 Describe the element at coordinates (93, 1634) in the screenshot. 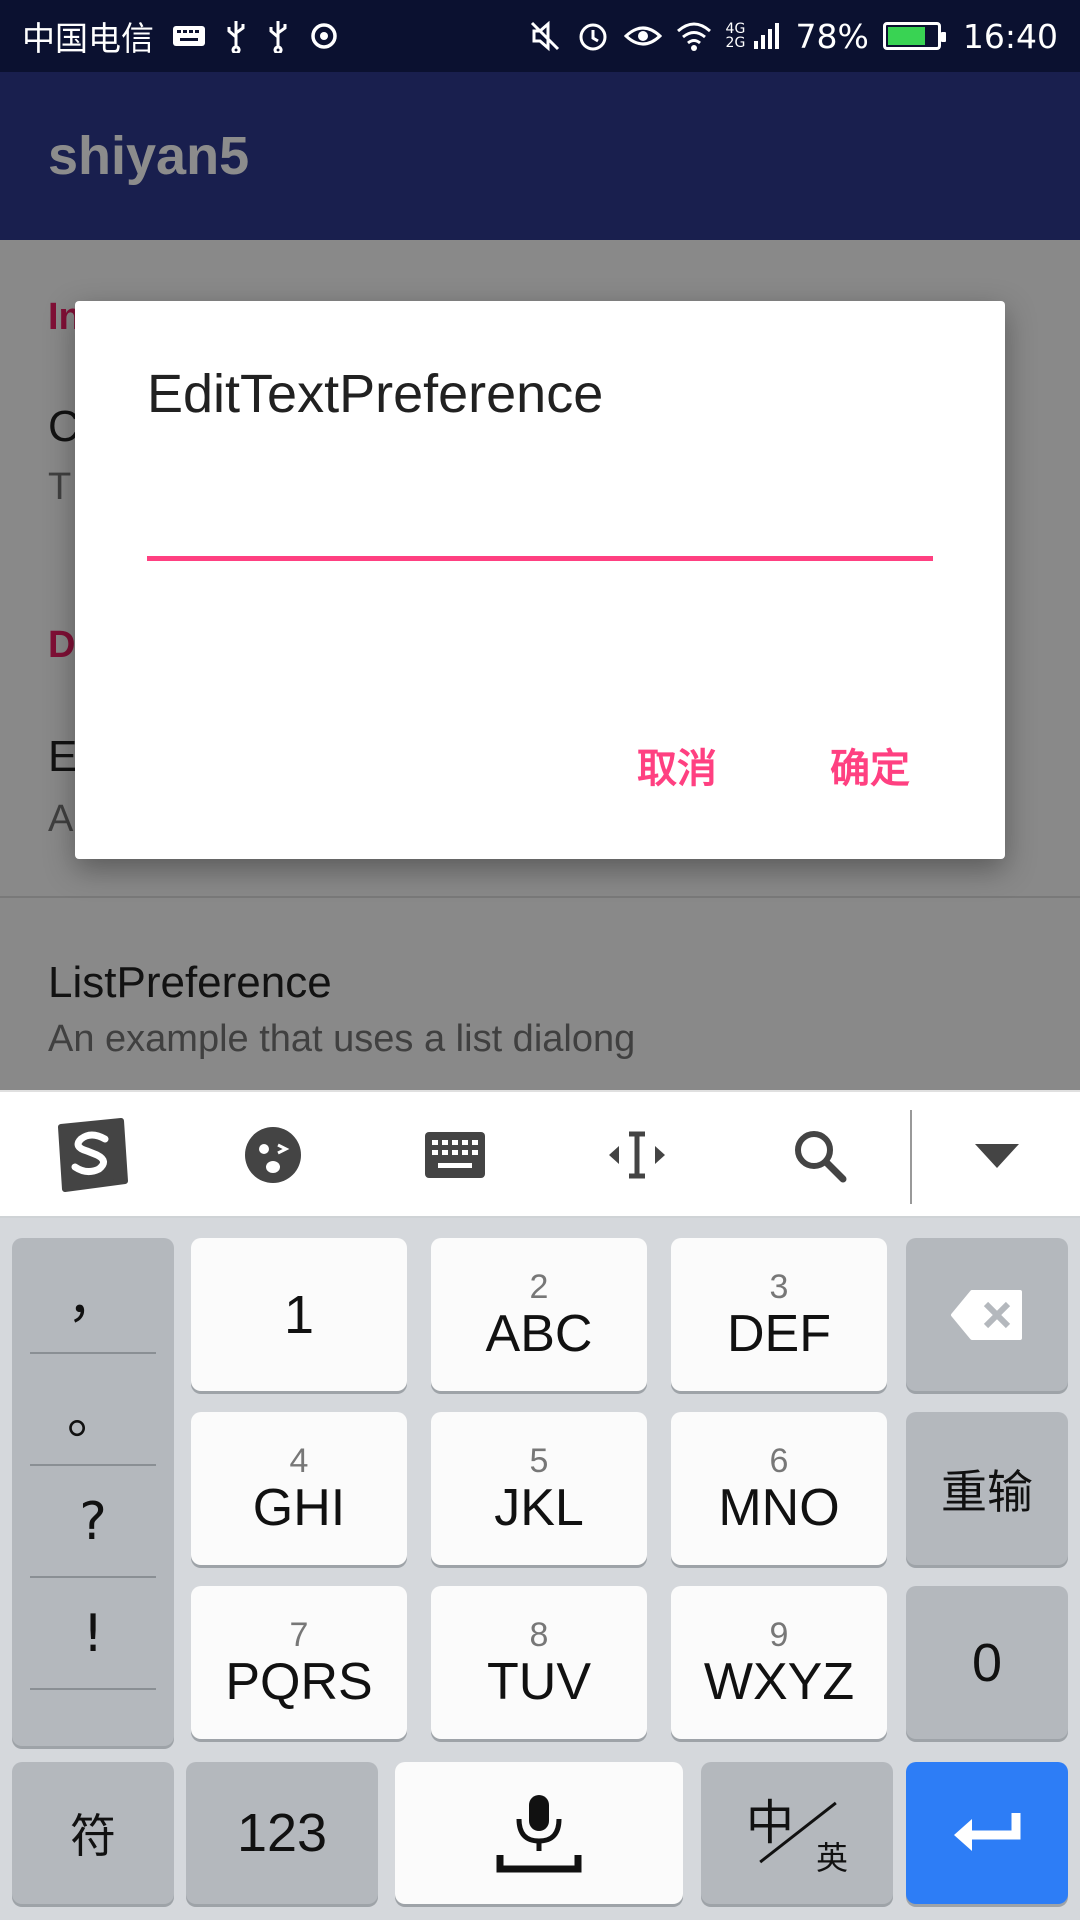

I see `punct-key: !` at that location.